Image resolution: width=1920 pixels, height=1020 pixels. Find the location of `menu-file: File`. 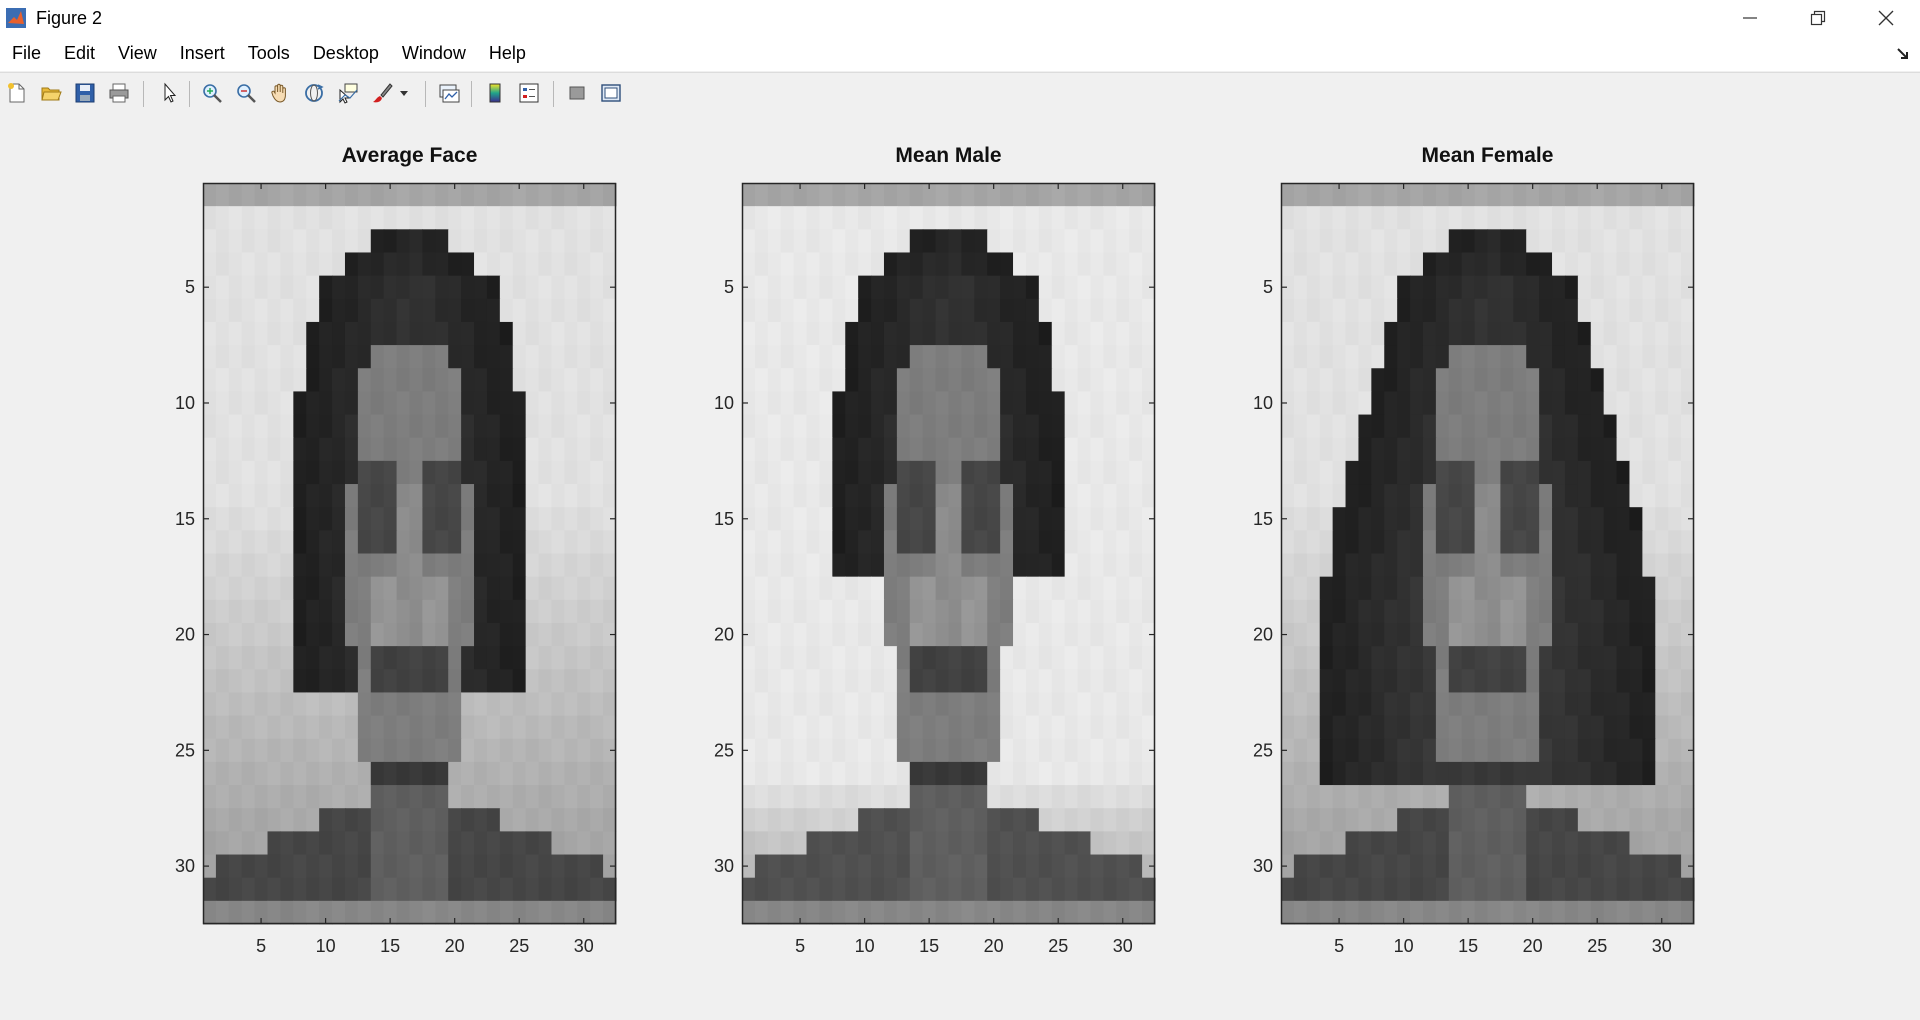

menu-file: File is located at coordinates (26, 53).